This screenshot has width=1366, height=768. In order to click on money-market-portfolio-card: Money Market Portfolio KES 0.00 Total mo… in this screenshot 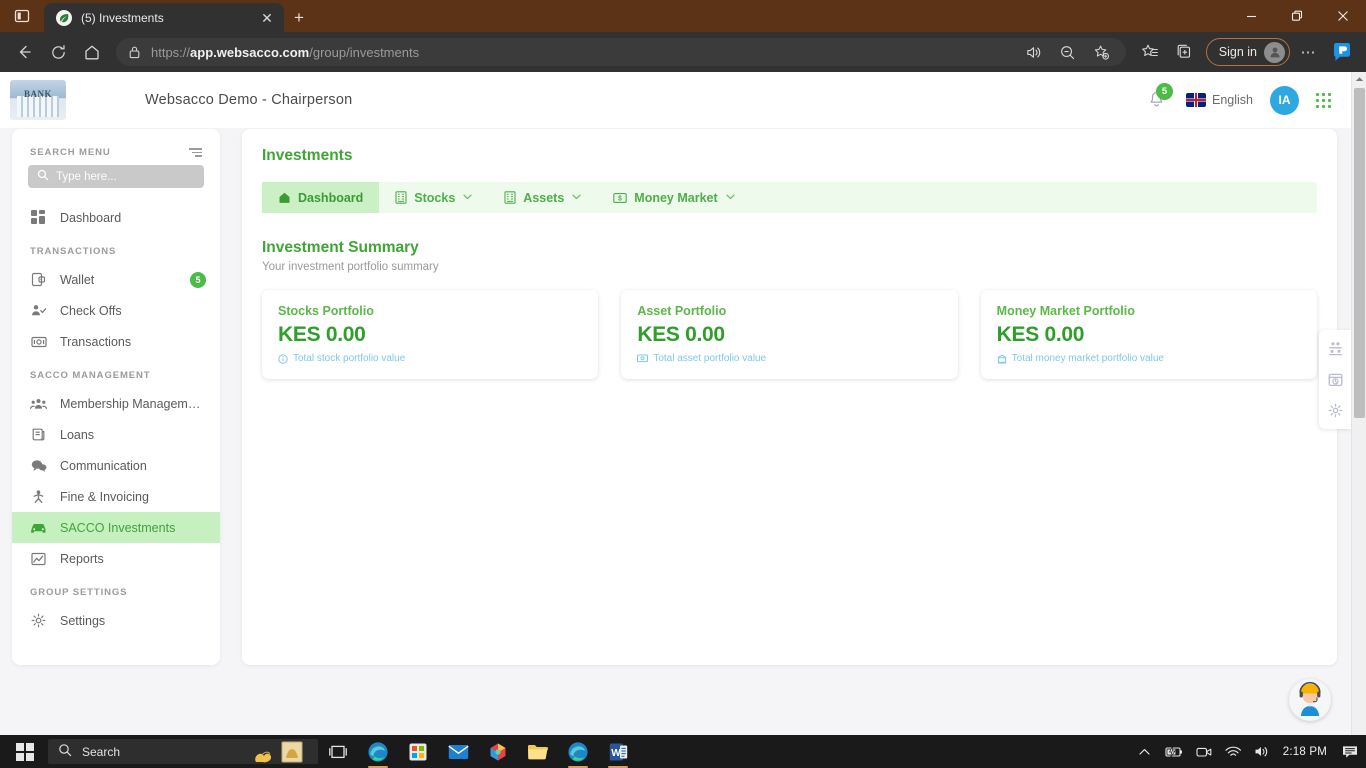, I will do `click(1148, 334)`.